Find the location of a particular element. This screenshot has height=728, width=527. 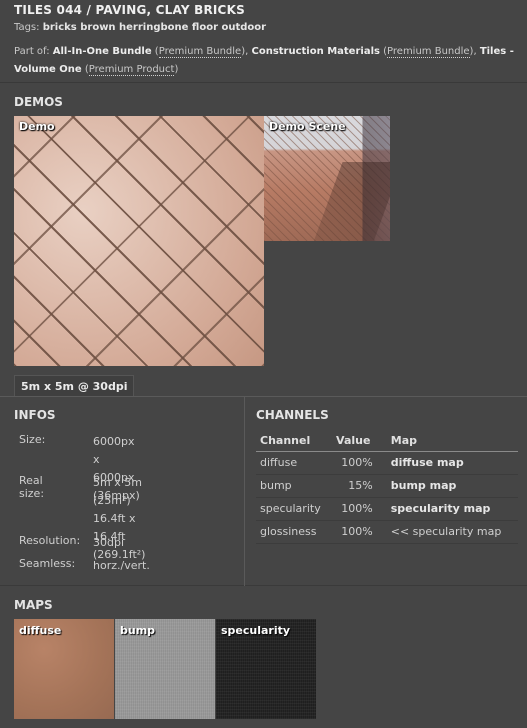

bump-map-thumbnail: bump is located at coordinates (165, 669).